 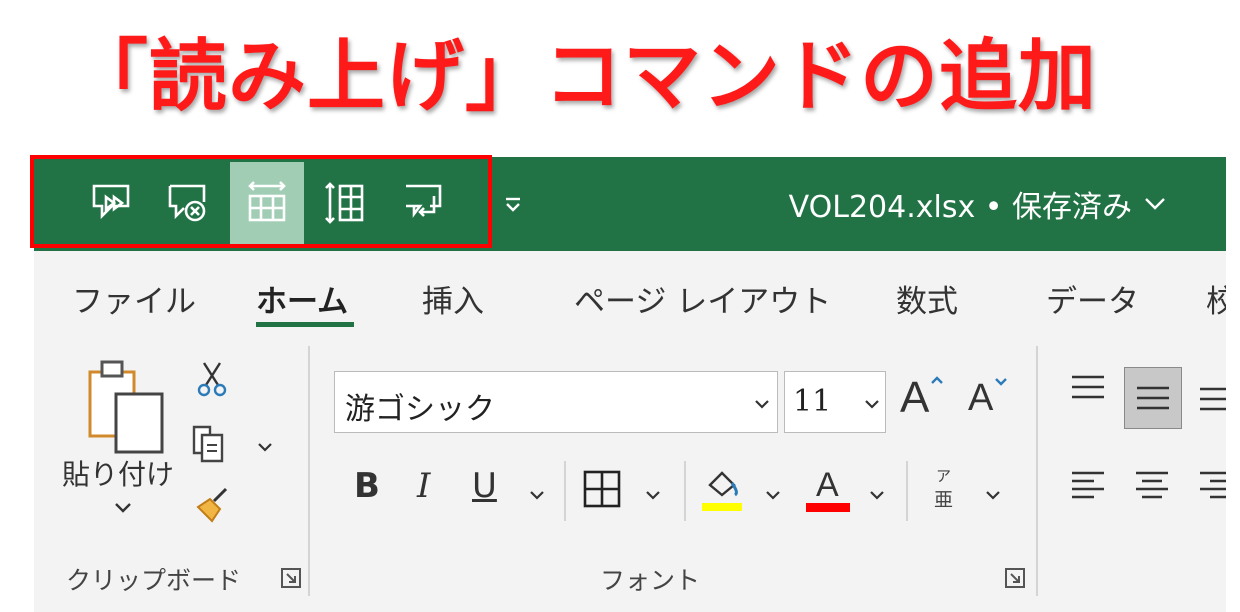 I want to click on font-color-button: A, so click(x=827, y=485).